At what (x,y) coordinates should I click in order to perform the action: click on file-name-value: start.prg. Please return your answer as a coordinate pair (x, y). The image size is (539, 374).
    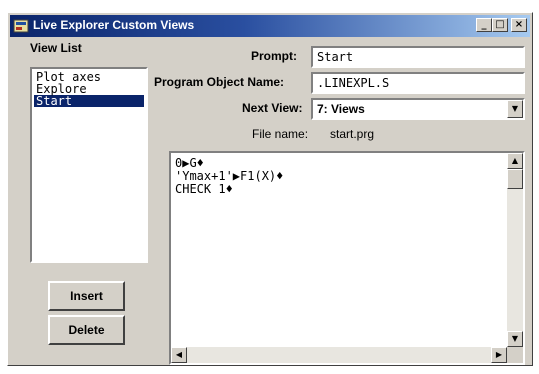
    Looking at the image, I should click on (352, 134).